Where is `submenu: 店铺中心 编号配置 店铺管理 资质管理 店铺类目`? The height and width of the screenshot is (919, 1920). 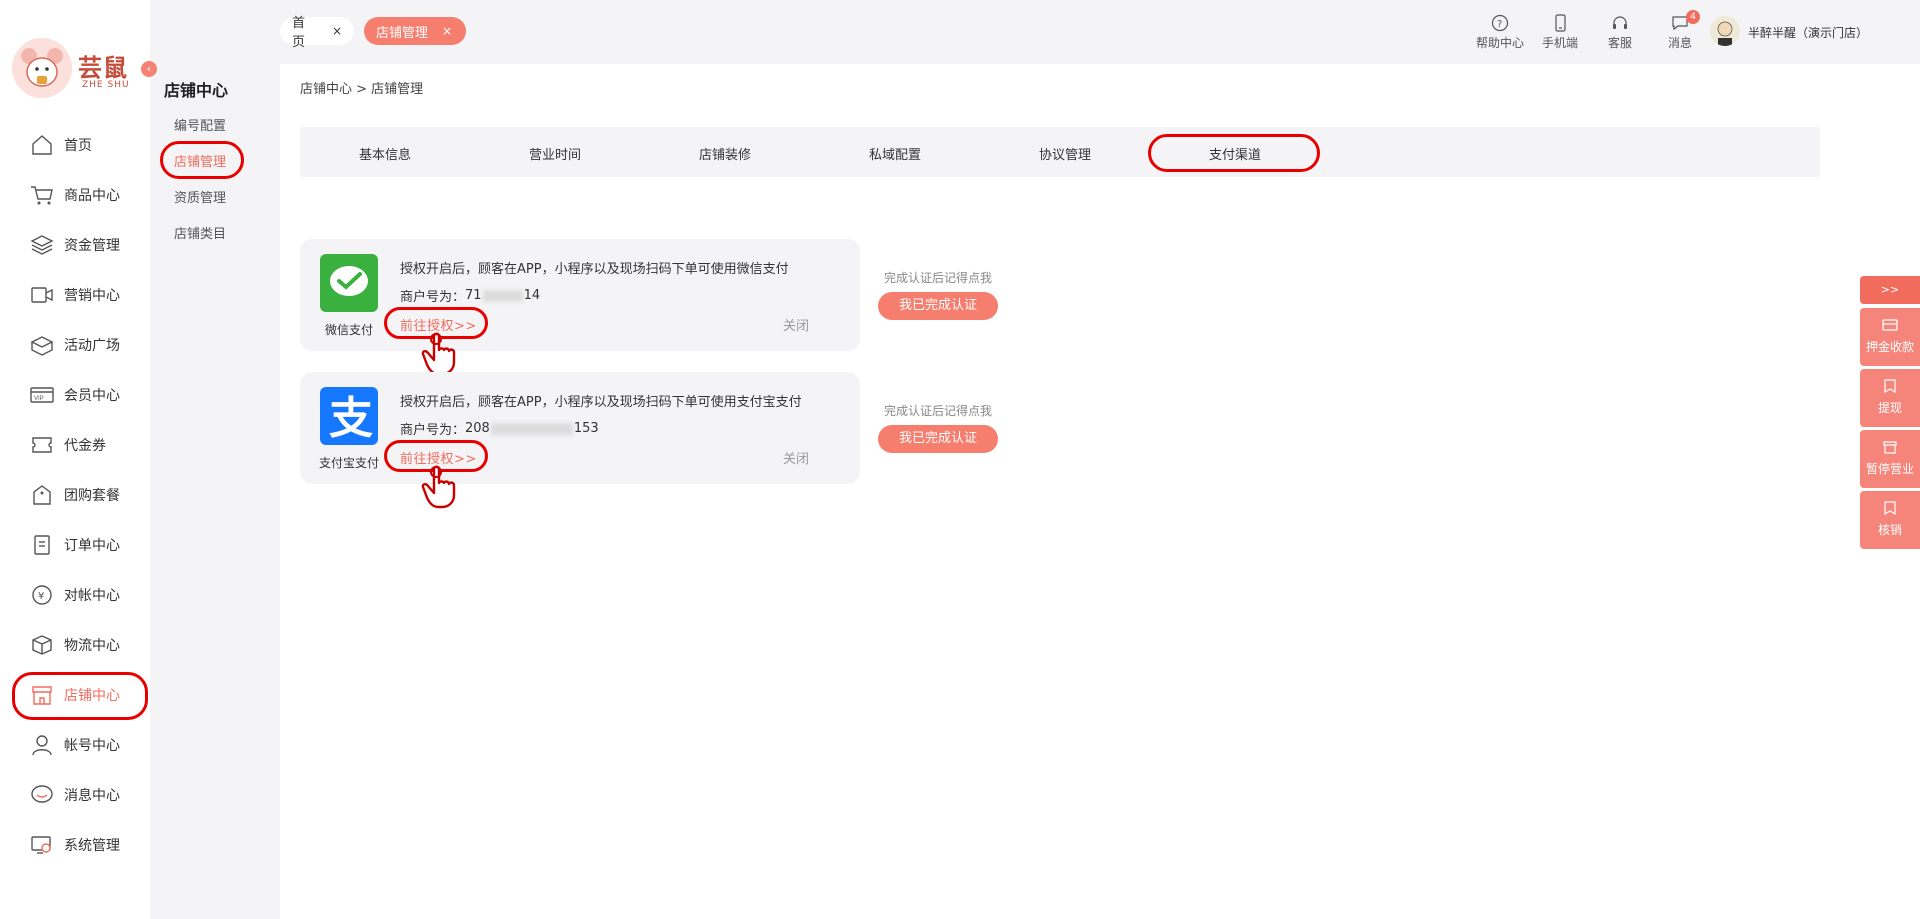 submenu: 店铺中心 编号配置 店铺管理 资质管理 店铺类目 is located at coordinates (215, 459).